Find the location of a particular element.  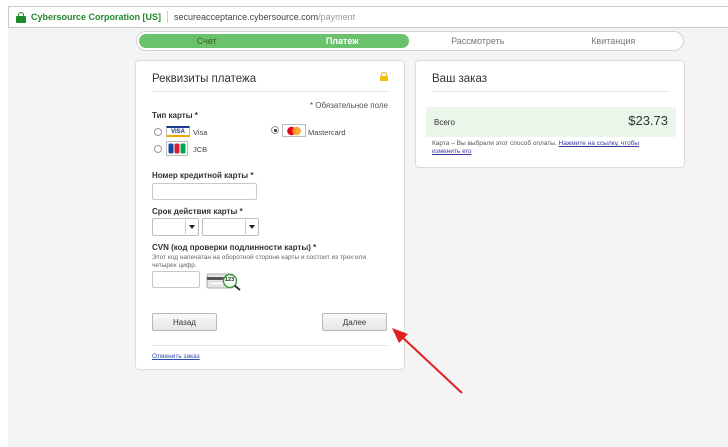

url-host: secureacceptance.cybersource.com is located at coordinates (246, 17).